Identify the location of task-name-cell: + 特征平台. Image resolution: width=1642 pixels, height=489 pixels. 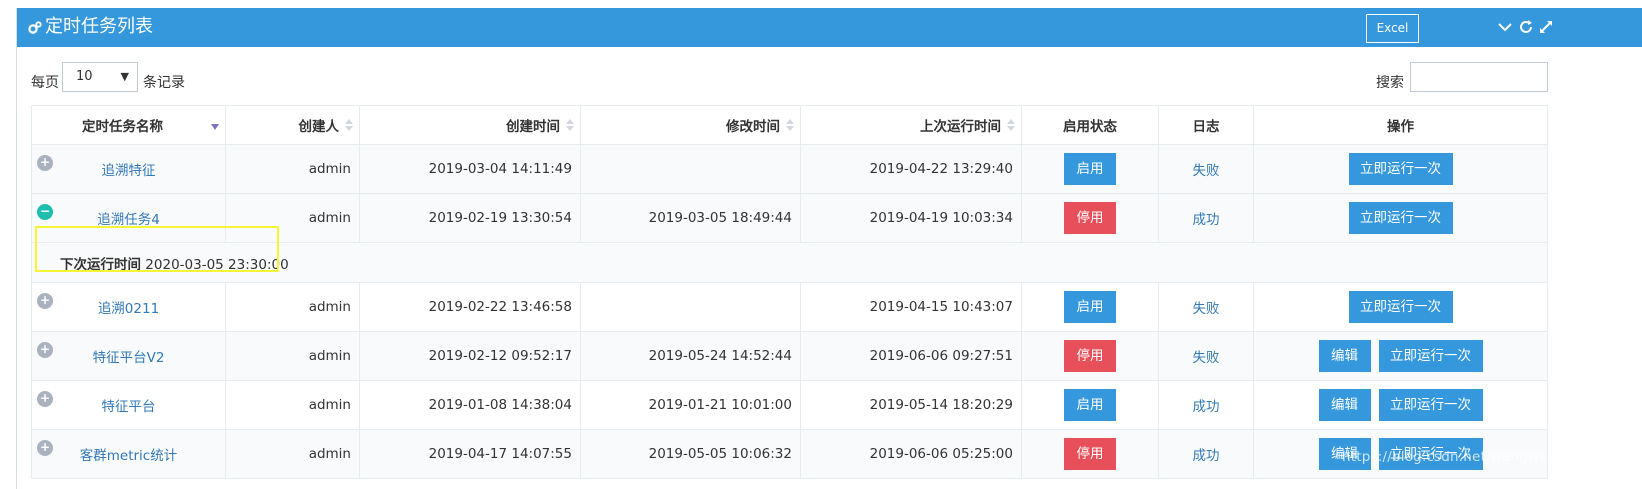
(128, 405).